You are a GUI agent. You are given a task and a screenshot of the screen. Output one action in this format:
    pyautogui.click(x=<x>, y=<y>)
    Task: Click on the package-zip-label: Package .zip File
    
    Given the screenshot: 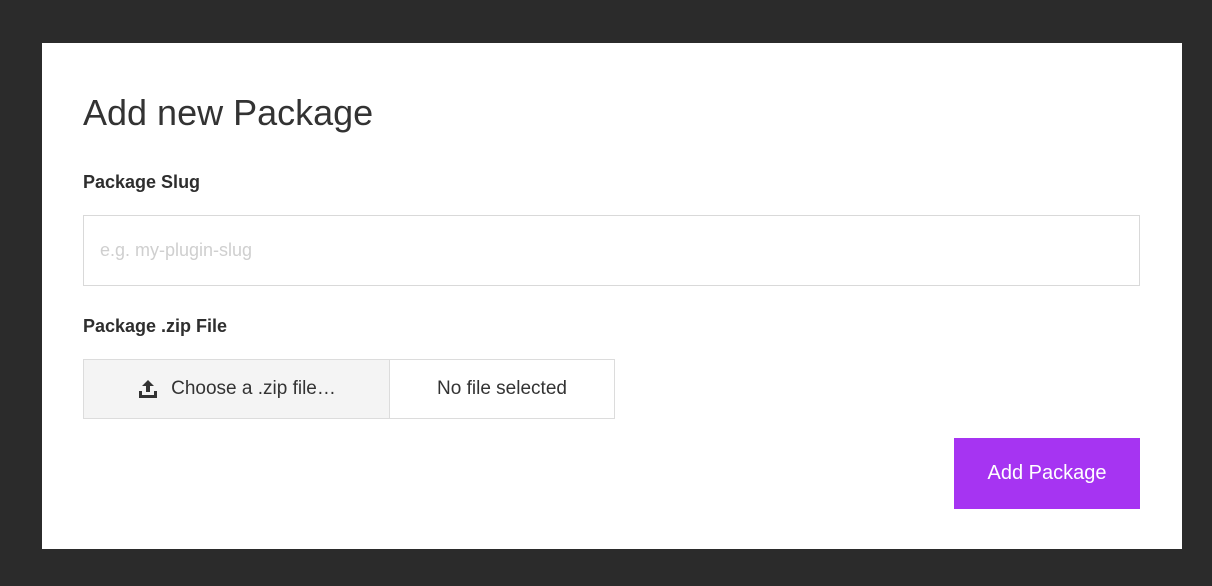 What is the action you would take?
    pyautogui.click(x=155, y=326)
    